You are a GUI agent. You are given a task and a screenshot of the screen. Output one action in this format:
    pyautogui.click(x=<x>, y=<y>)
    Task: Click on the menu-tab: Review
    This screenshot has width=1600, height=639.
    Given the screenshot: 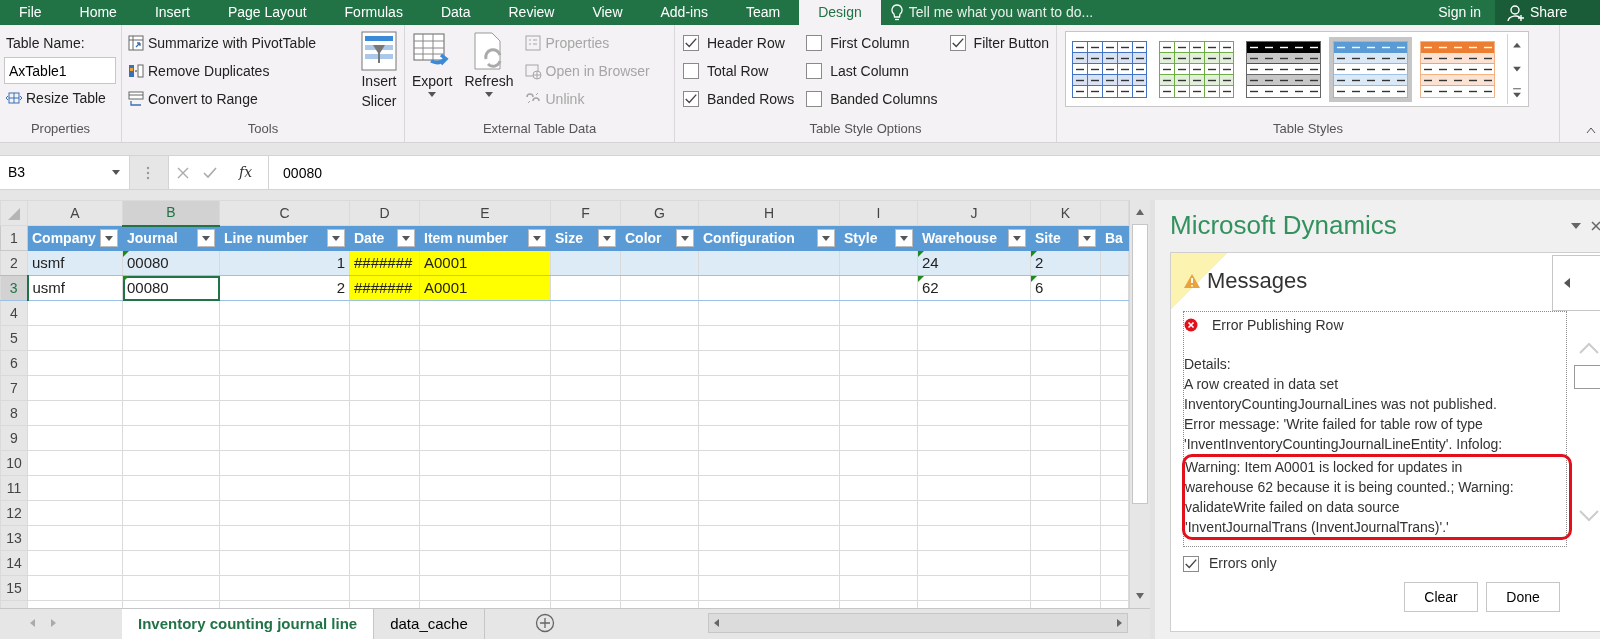 What is the action you would take?
    pyautogui.click(x=531, y=12)
    